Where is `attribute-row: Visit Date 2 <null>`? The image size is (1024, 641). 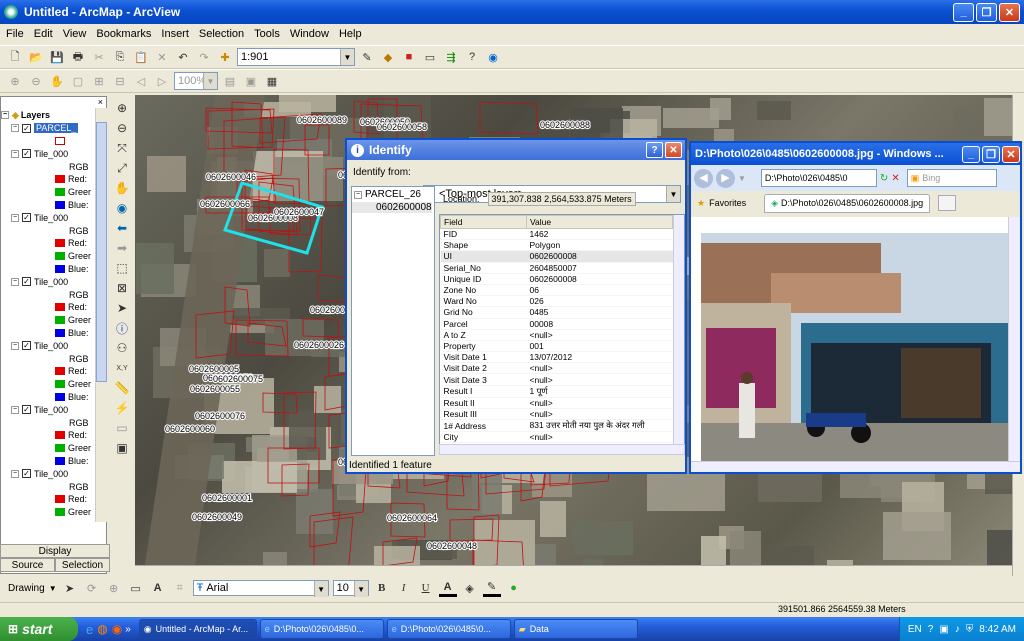
attribute-row: Visit Date 2 <null> is located at coordinates (556, 368).